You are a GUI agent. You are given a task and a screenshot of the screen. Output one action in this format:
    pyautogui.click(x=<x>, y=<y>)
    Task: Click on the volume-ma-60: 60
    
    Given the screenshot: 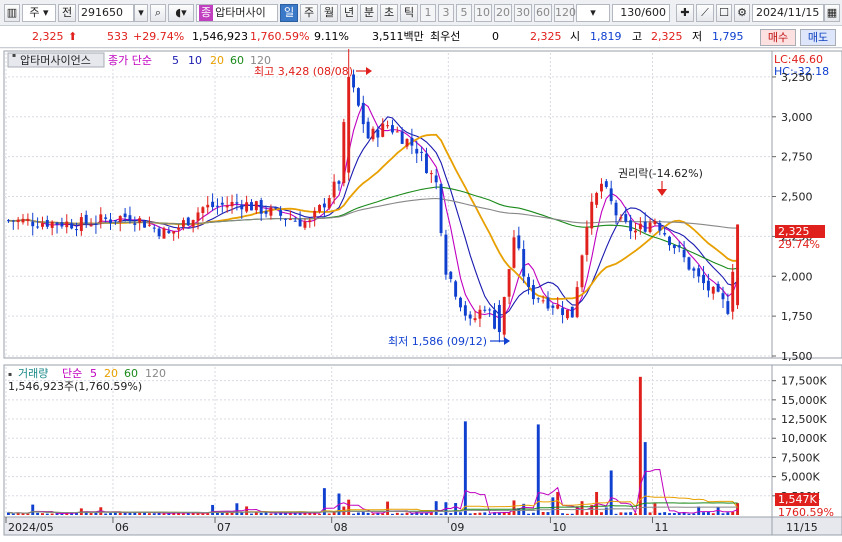 What is the action you would take?
    pyautogui.click(x=131, y=373)
    